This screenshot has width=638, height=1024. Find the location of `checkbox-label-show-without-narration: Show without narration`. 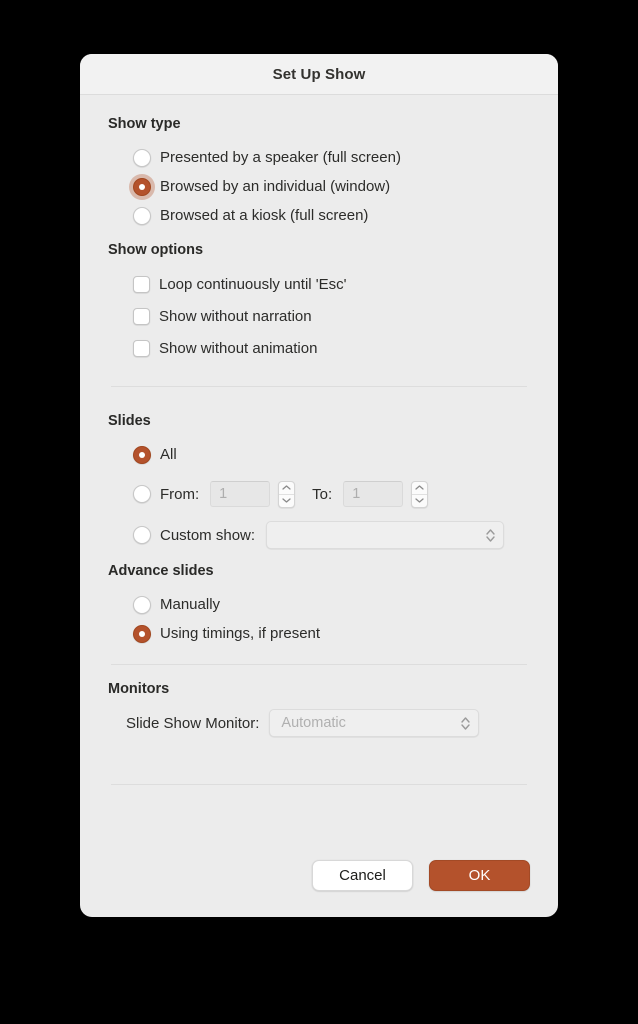

checkbox-label-show-without-narration: Show without narration is located at coordinates (235, 316).